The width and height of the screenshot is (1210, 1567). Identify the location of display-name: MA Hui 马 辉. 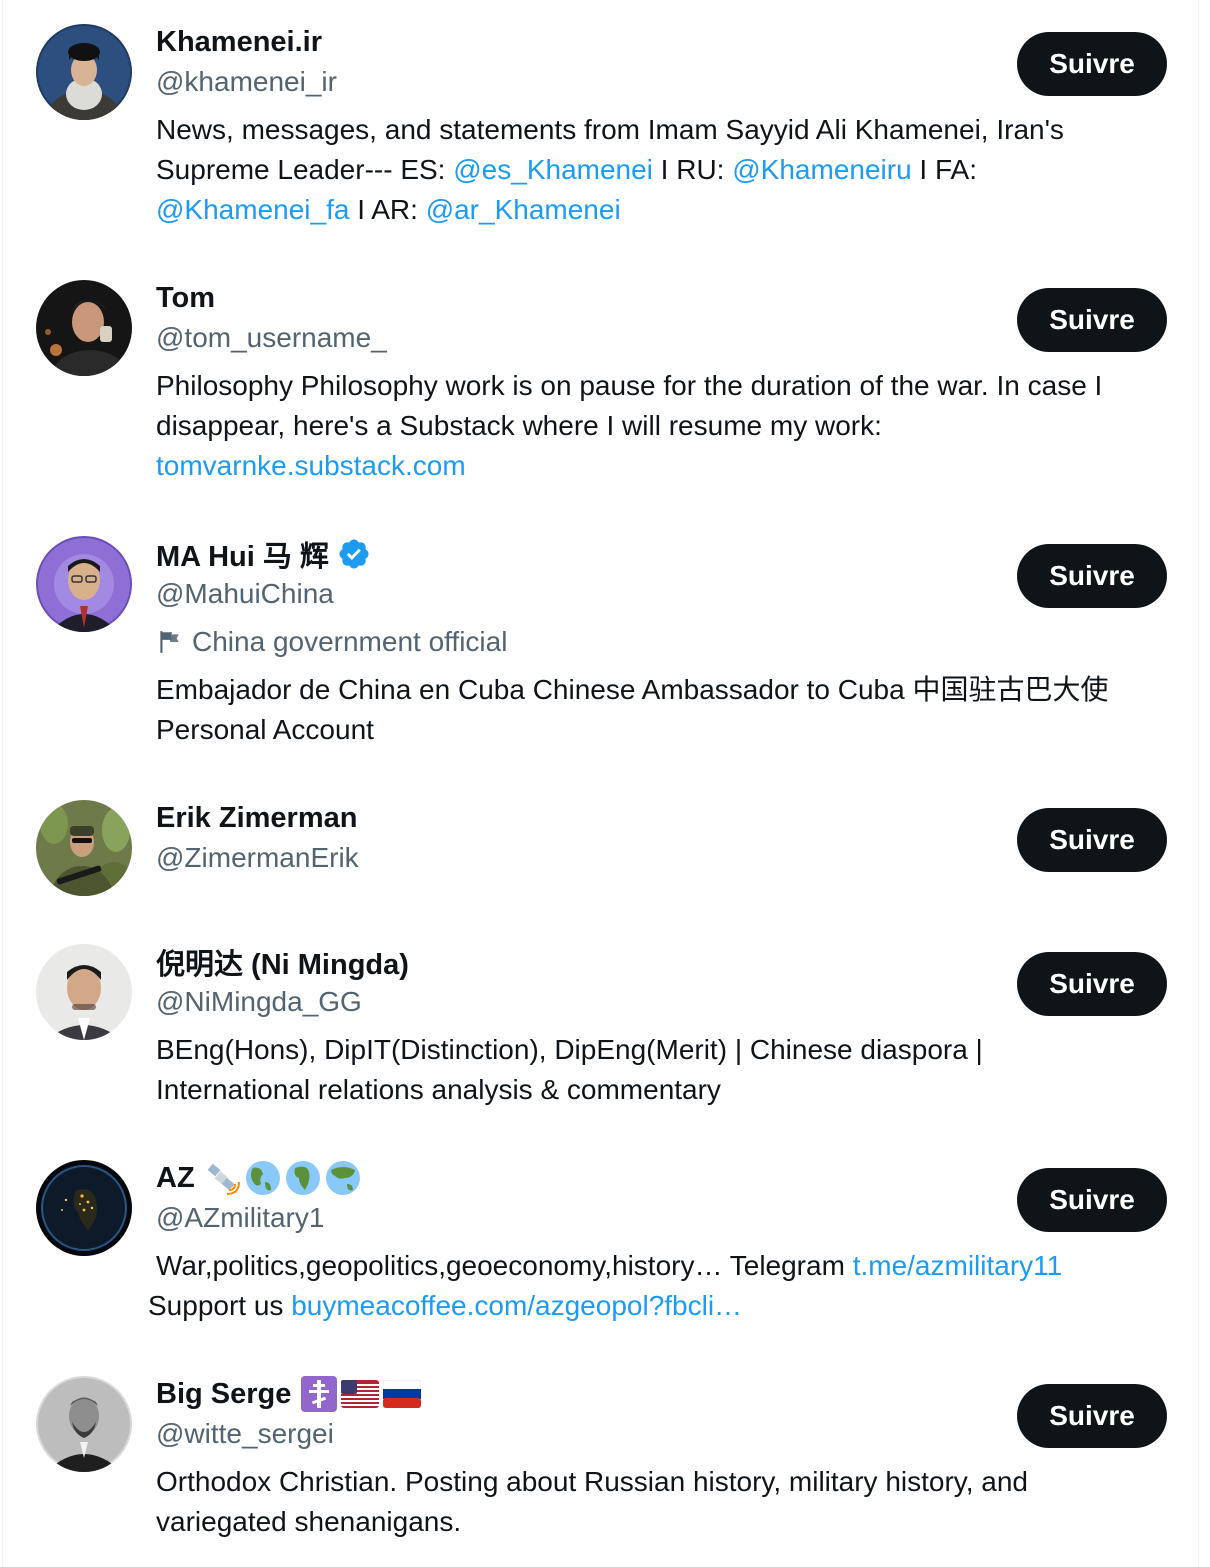
(242, 554).